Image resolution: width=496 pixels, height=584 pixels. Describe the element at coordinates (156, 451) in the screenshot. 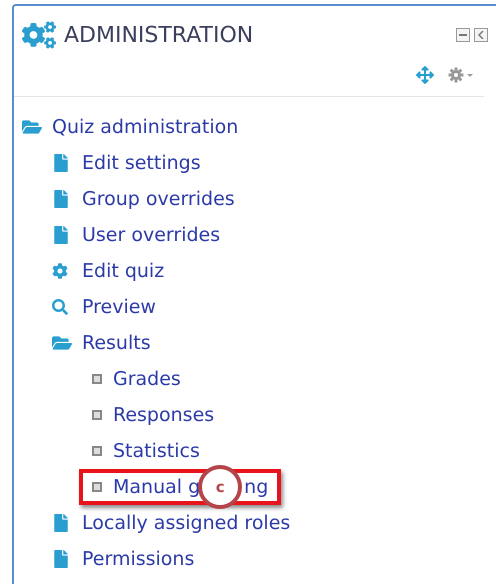

I see `tree-link: Statistics` at that location.